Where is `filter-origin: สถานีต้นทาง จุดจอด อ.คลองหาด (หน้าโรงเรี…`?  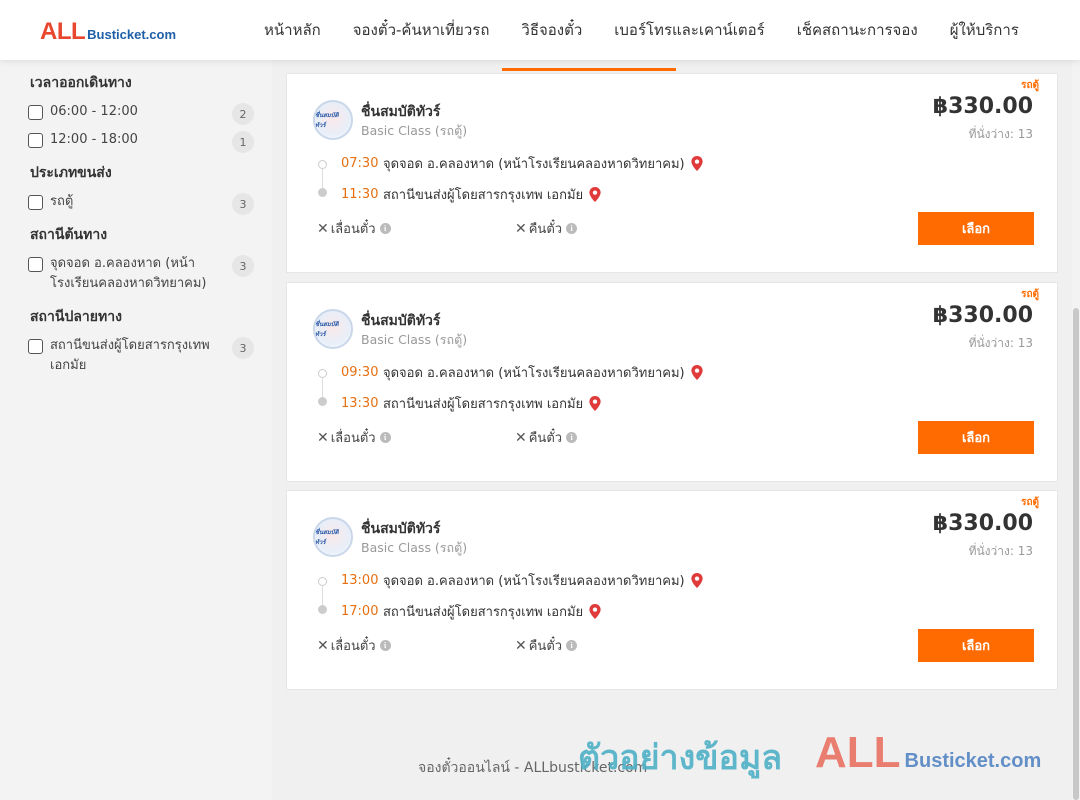
filter-origin: สถานีต้นทาง จุดจอด อ.คลองหาด (หน้าโรงเรี… is located at coordinates (141, 259).